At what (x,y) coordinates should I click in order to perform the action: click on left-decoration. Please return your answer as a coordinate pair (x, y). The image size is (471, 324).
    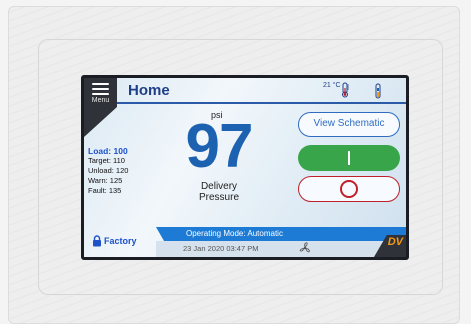
    Looking at the image, I should click on (100, 122).